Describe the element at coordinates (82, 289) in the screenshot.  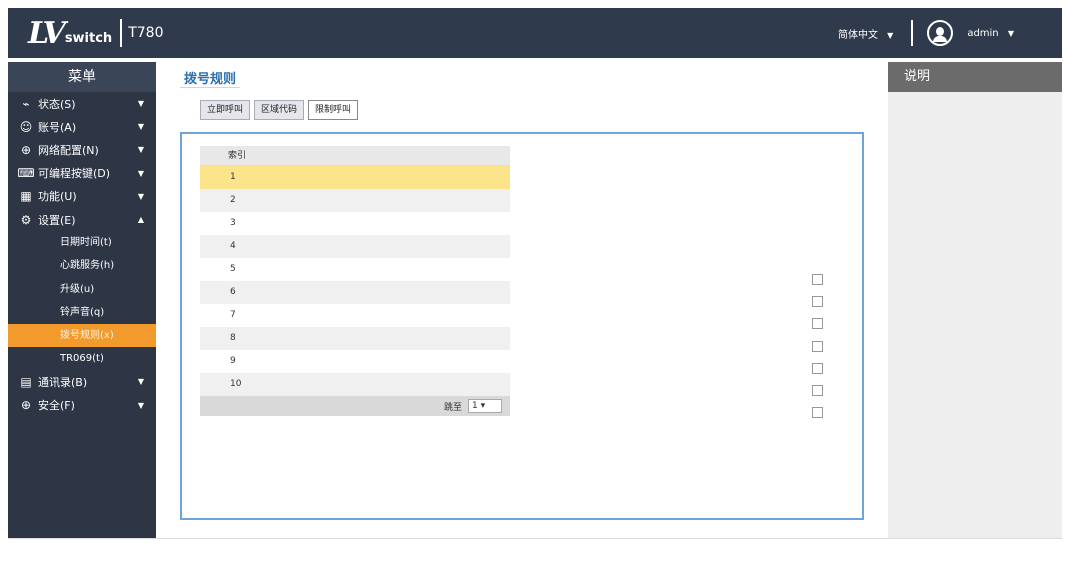
I see `sidebar-sub-upgrade: 升级(u)` at that location.